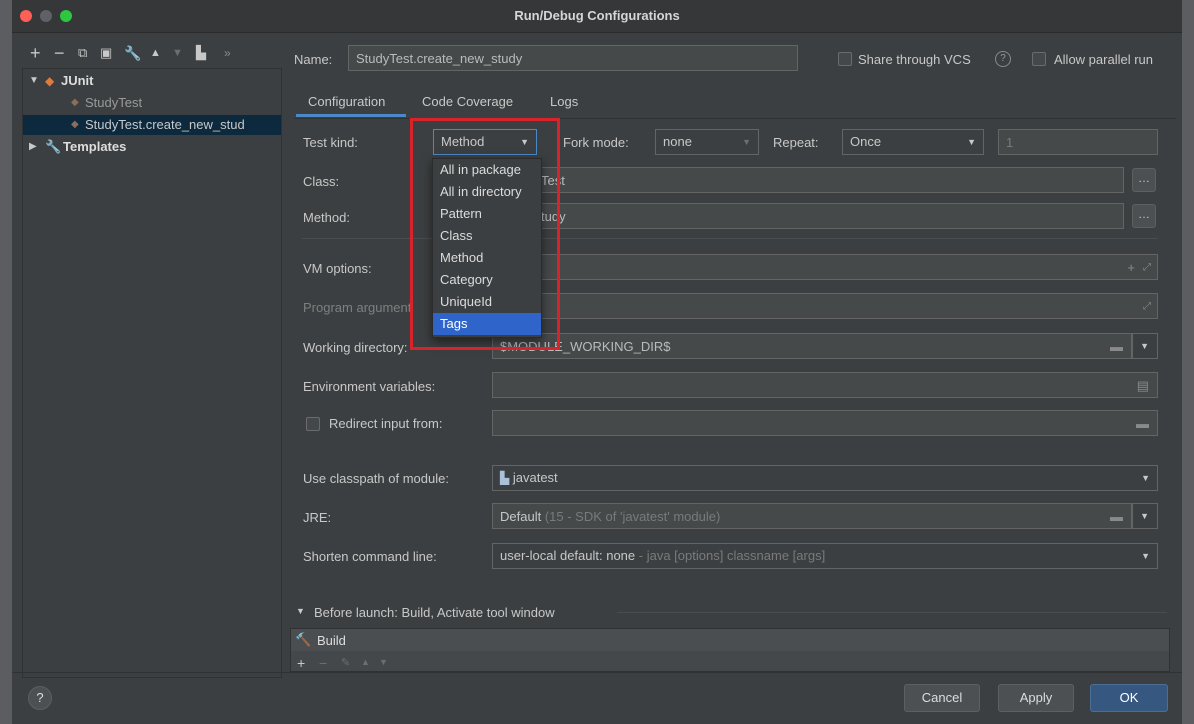  I want to click on redirect-input-field: ▬, so click(825, 423).